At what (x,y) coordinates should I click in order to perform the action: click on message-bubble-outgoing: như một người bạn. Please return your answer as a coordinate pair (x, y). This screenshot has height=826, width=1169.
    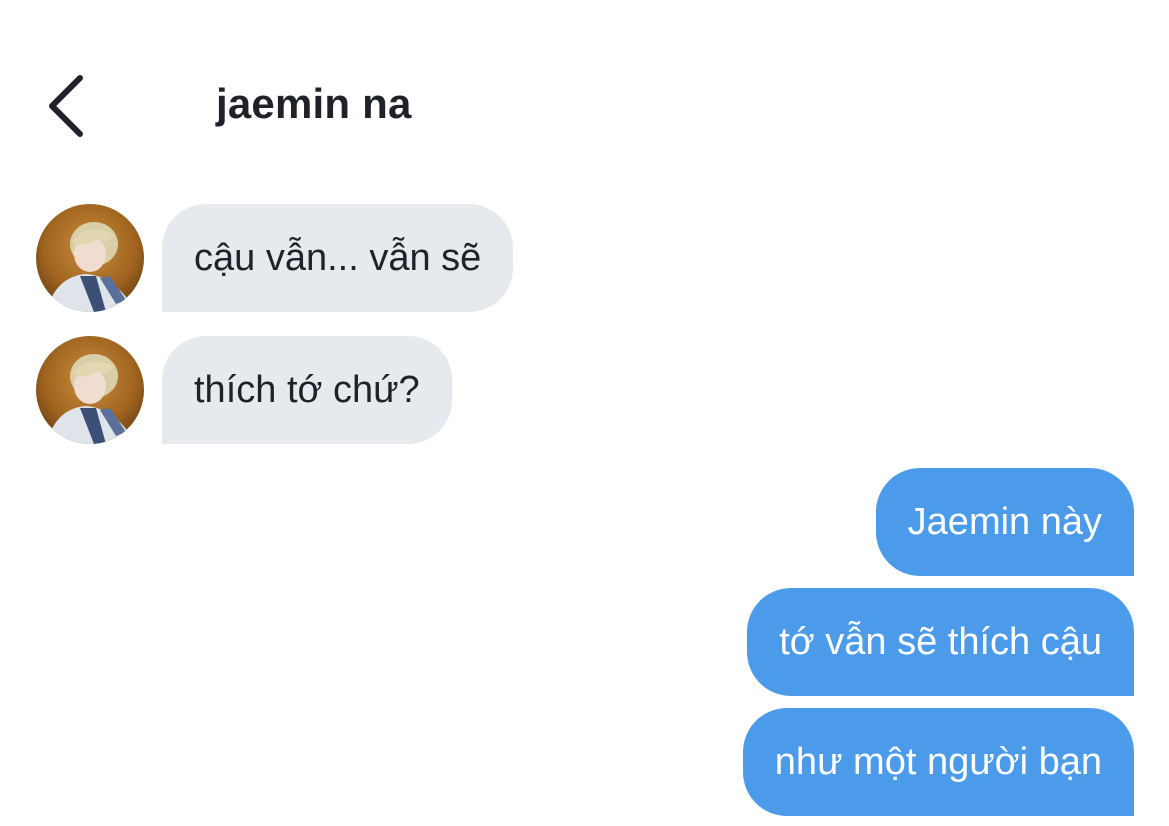
    Looking at the image, I should click on (938, 762).